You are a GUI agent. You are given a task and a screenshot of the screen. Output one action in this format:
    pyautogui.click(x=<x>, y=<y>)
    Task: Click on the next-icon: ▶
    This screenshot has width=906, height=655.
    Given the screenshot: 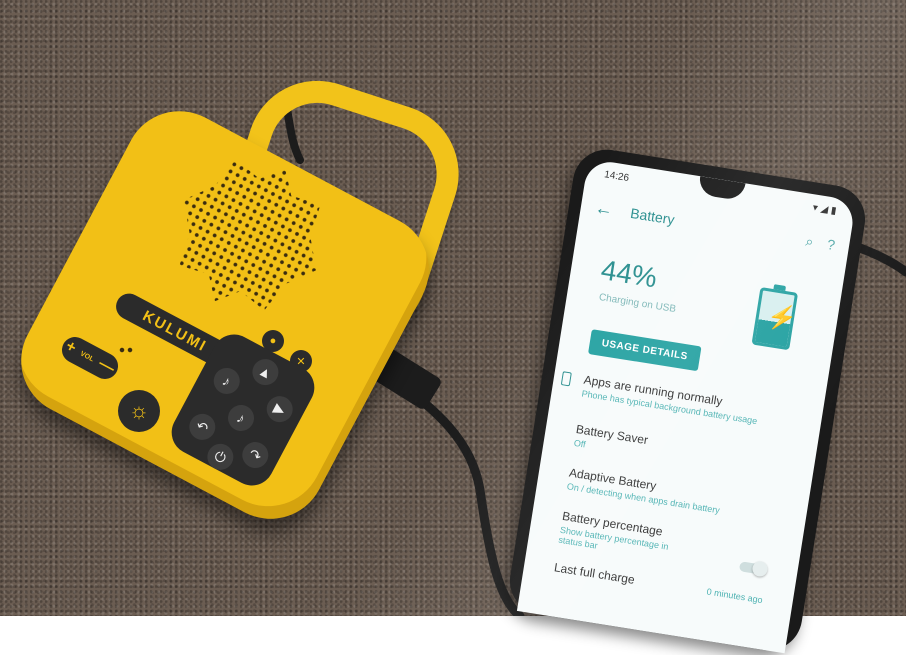 What is the action you would take?
    pyautogui.click(x=280, y=409)
    